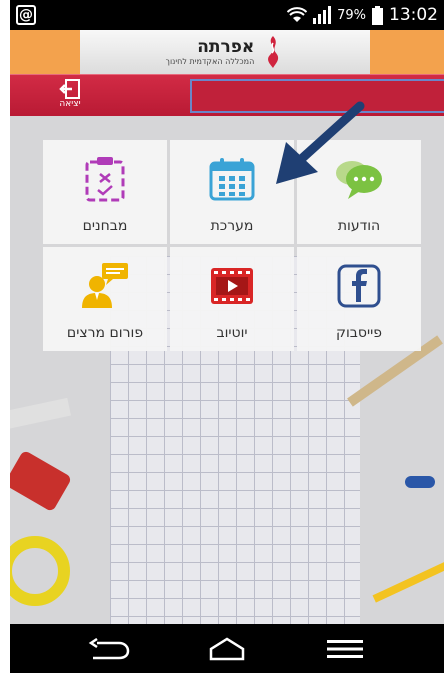 This screenshot has width=444, height=673. Describe the element at coordinates (40, 415) in the screenshot. I see `pencil-decoration` at that location.